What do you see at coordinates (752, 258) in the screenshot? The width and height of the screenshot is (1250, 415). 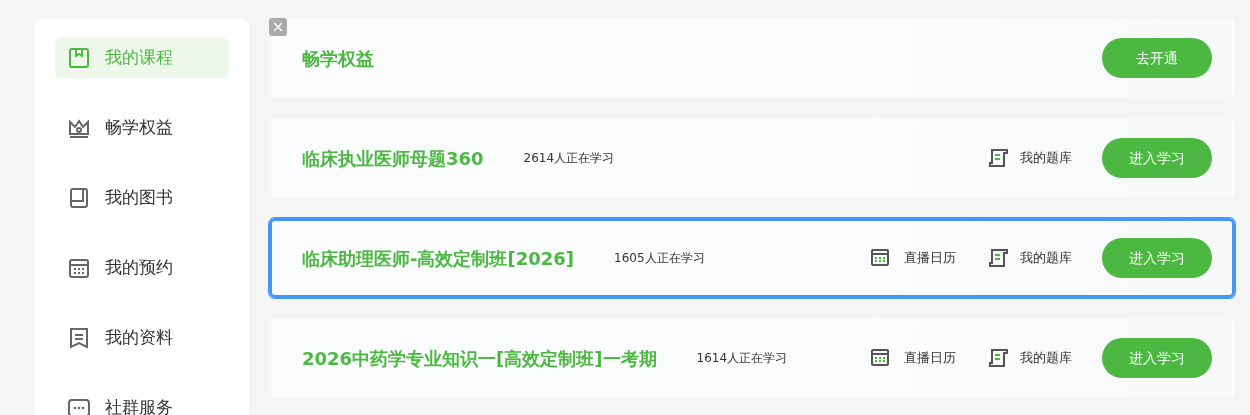 I see `course-card: 临床助理医师-高效定制班[2026] 1605人正在学习 直播日历 我的题库 进入学习` at bounding box center [752, 258].